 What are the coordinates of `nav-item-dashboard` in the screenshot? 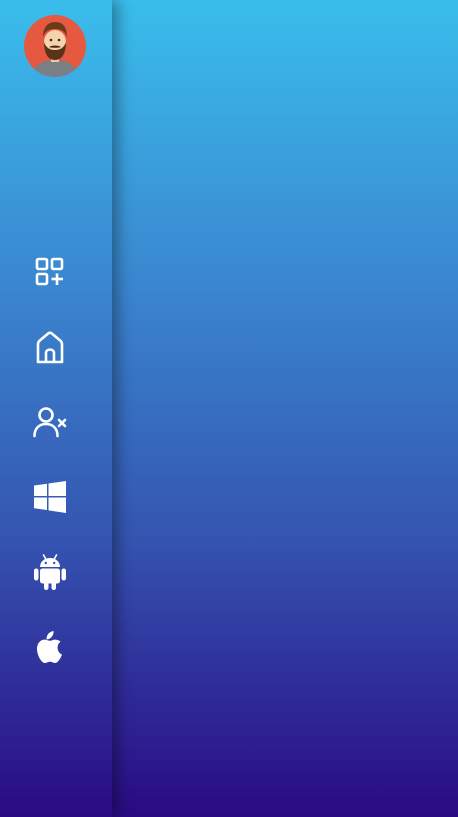 It's located at (49, 271).